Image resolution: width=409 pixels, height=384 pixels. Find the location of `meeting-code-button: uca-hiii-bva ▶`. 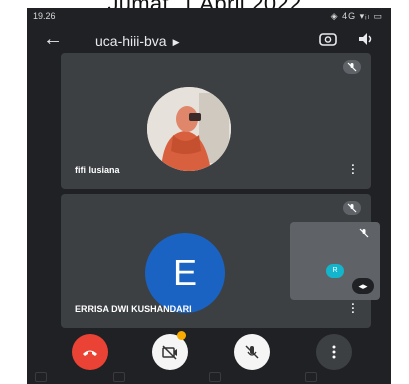

meeting-code-button: uca-hiii-bva ▶ is located at coordinates (137, 41).